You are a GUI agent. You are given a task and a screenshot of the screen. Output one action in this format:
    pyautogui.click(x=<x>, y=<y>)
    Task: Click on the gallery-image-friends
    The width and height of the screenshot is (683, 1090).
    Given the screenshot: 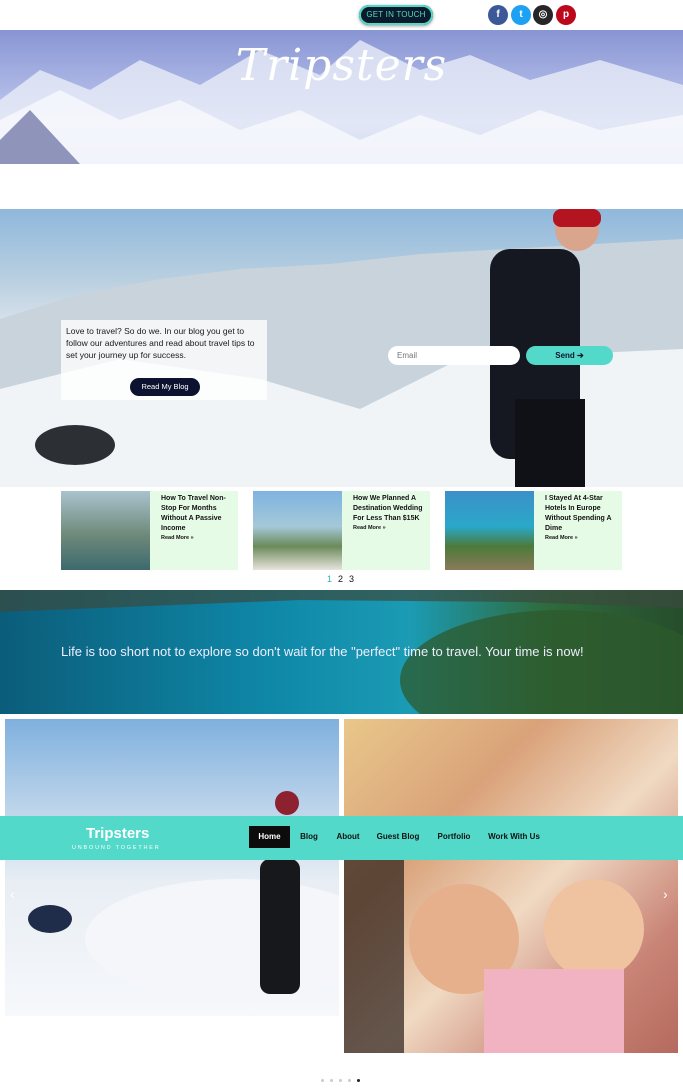 What is the action you would take?
    pyautogui.click(x=511, y=886)
    